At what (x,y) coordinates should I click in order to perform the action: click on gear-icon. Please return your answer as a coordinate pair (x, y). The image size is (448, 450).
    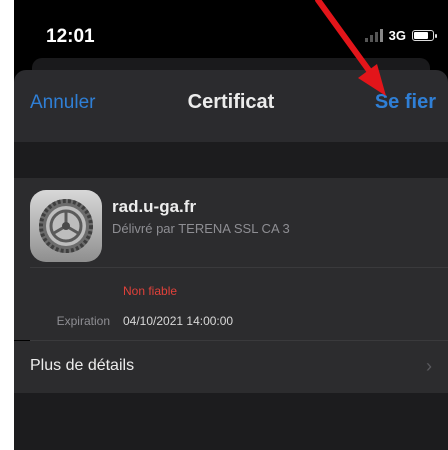
    Looking at the image, I should click on (66, 226).